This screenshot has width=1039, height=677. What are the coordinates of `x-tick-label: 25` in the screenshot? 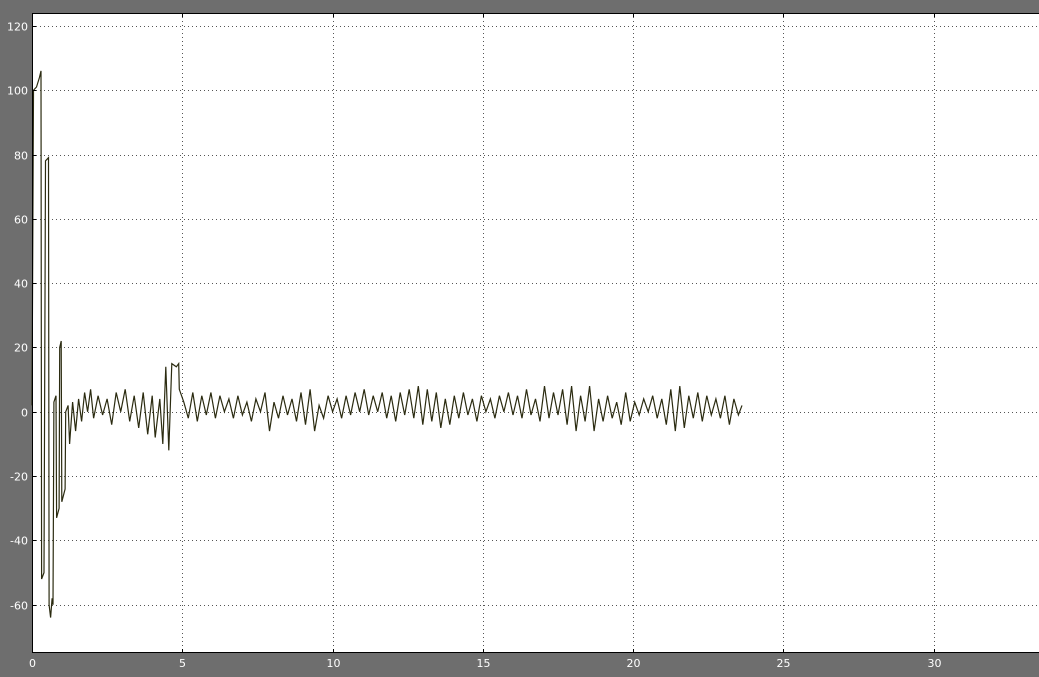 It's located at (784, 663).